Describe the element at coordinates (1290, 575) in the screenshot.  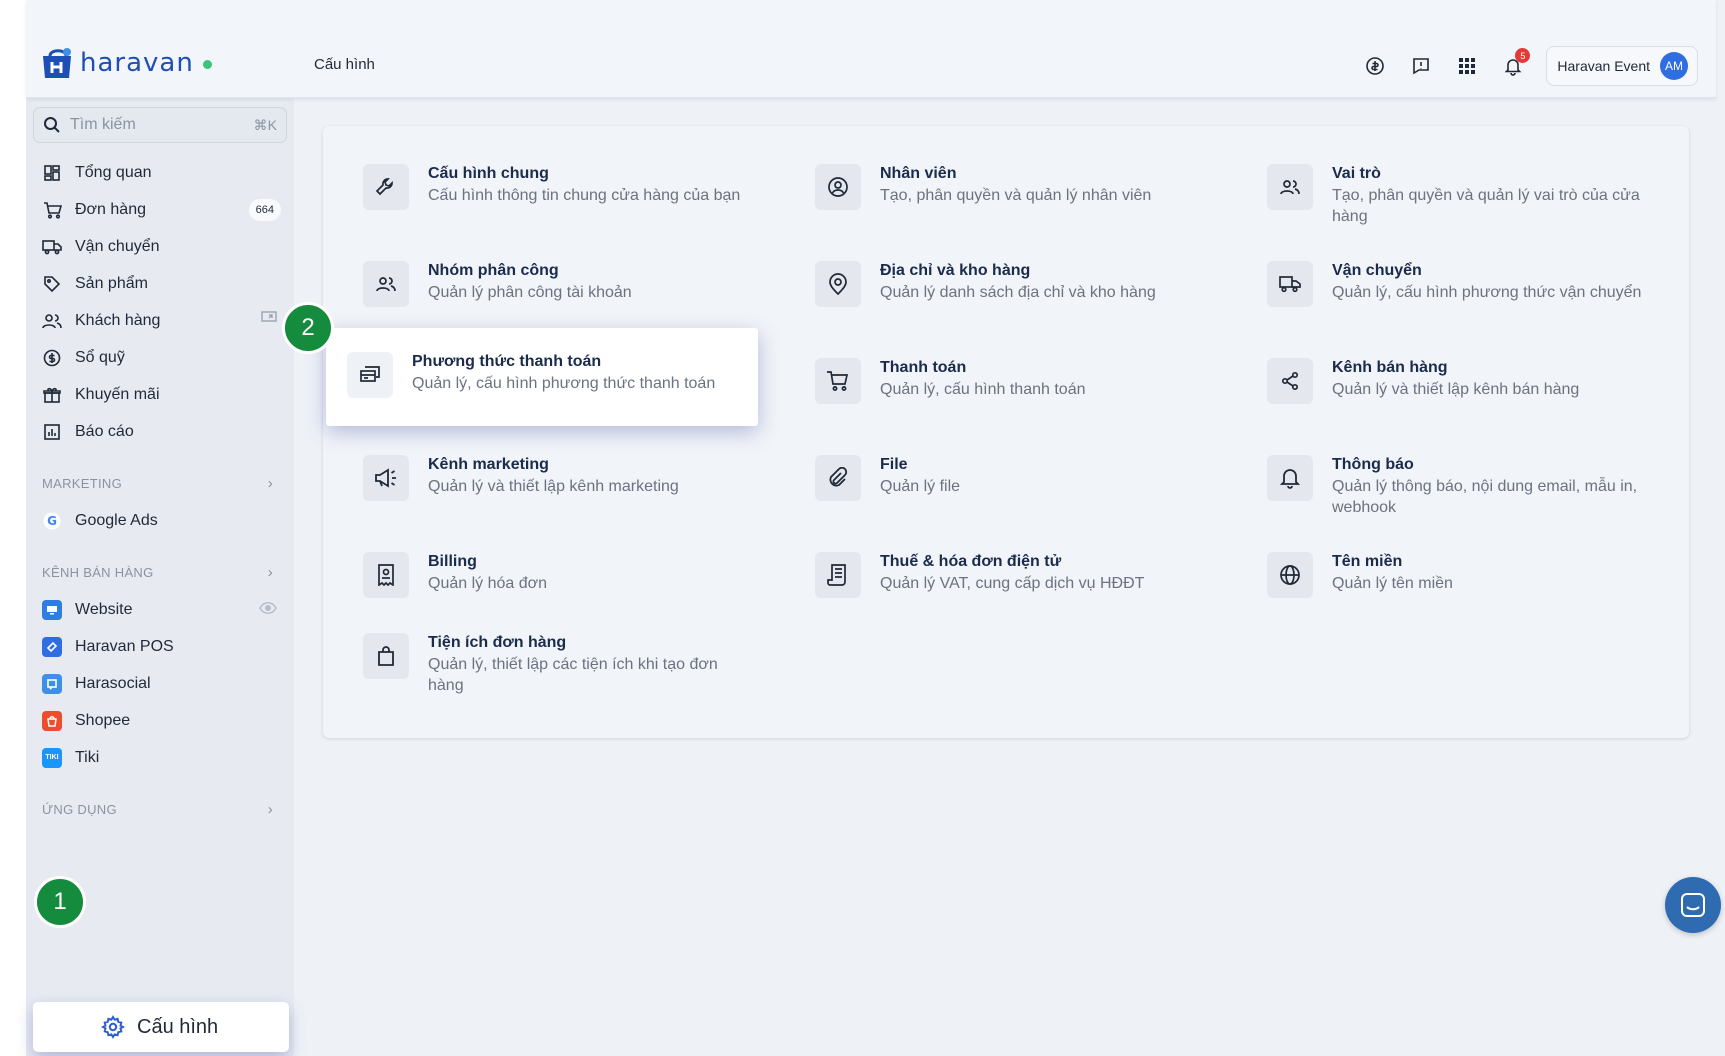
I see `globe-icon` at that location.